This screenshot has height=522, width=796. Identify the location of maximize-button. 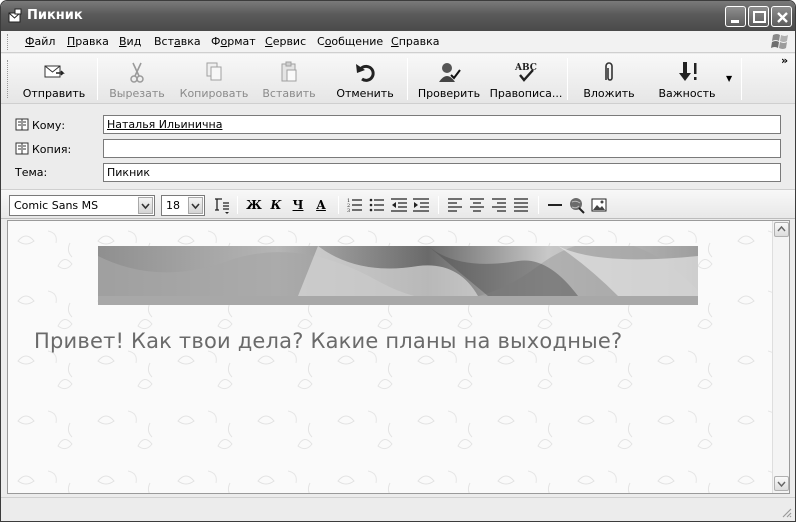
(758, 16).